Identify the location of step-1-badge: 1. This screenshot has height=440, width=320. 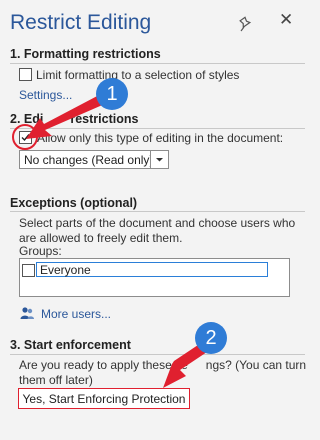
(112, 94).